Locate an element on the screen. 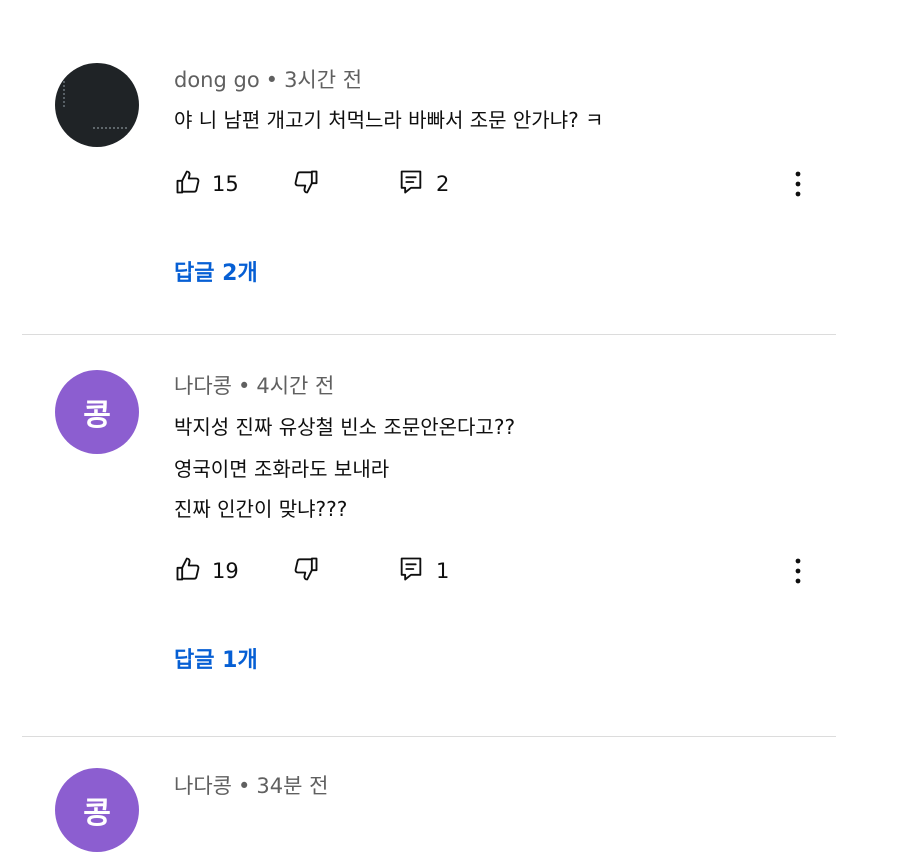 This screenshot has height=852, width=900. comment-author: dong go is located at coordinates (217, 80).